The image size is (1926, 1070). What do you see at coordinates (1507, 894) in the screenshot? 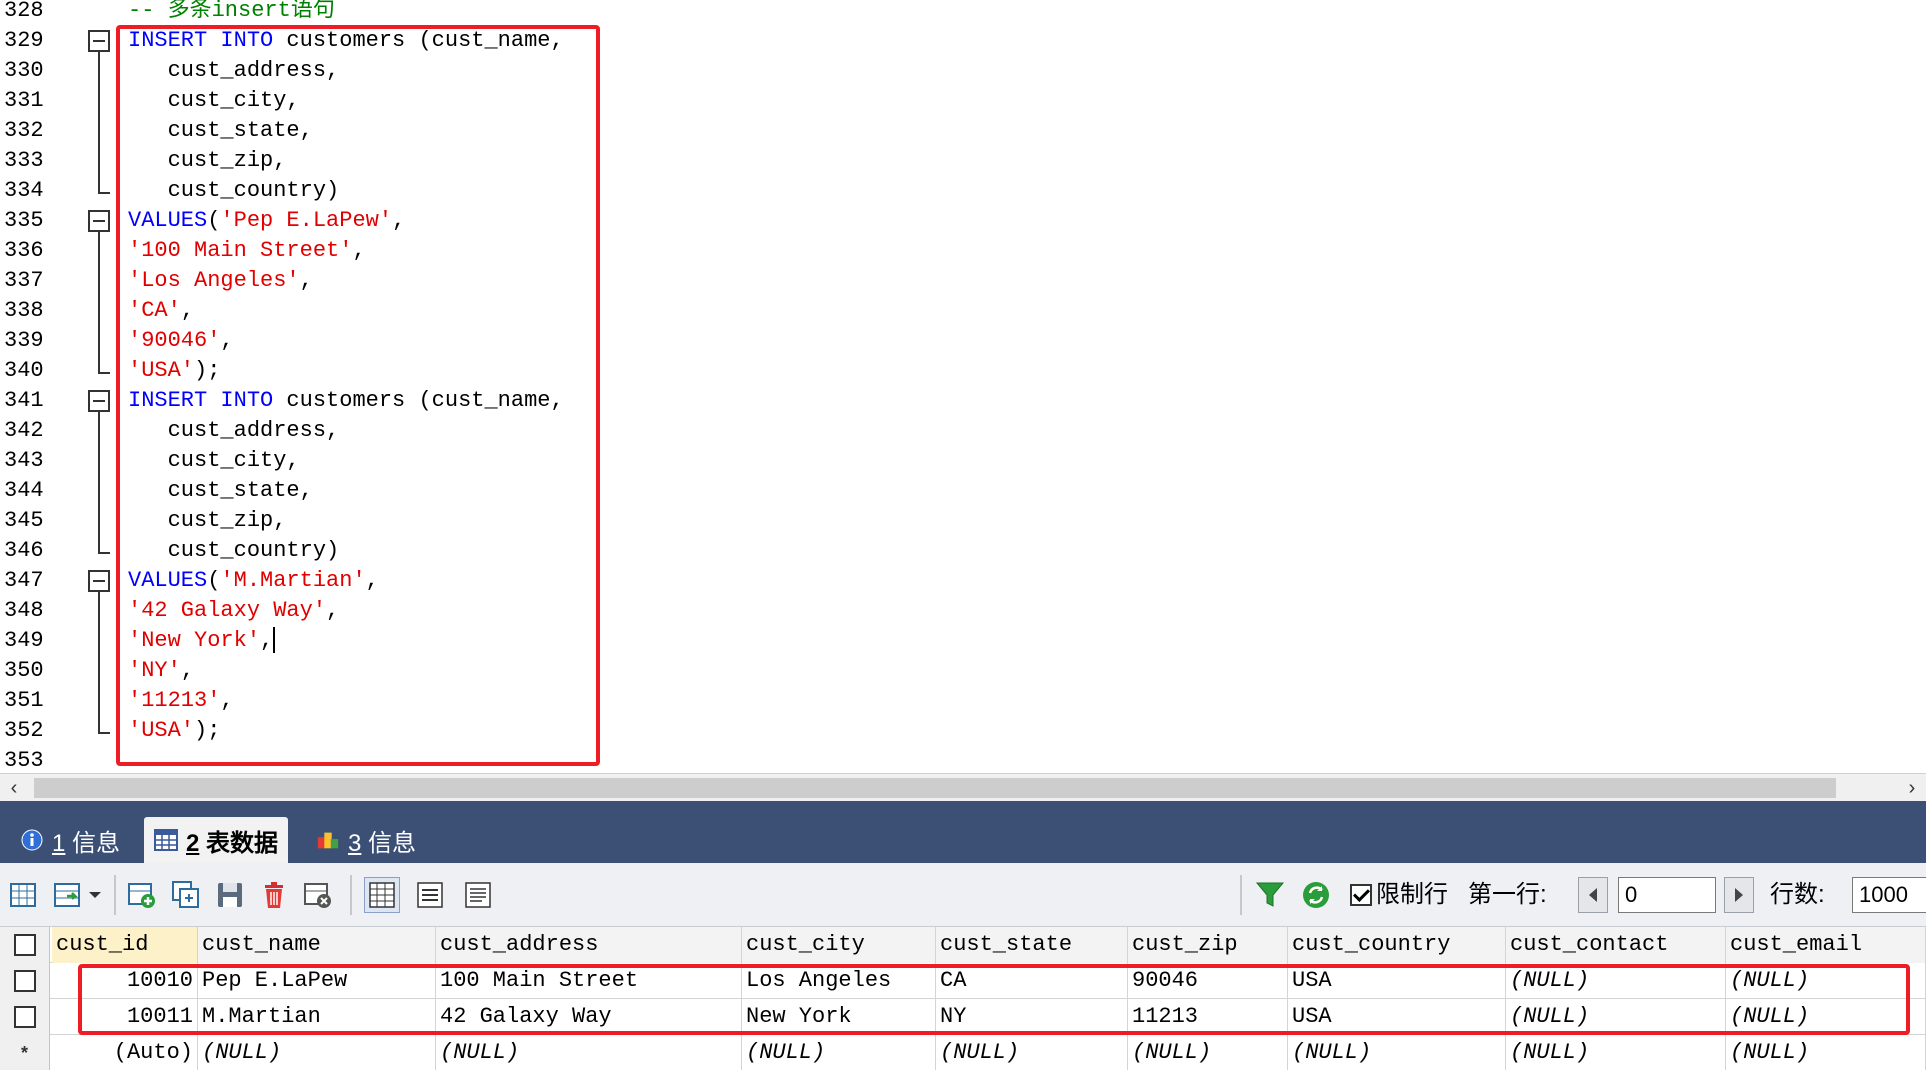
I see `first-row-label: 第一行:` at bounding box center [1507, 894].